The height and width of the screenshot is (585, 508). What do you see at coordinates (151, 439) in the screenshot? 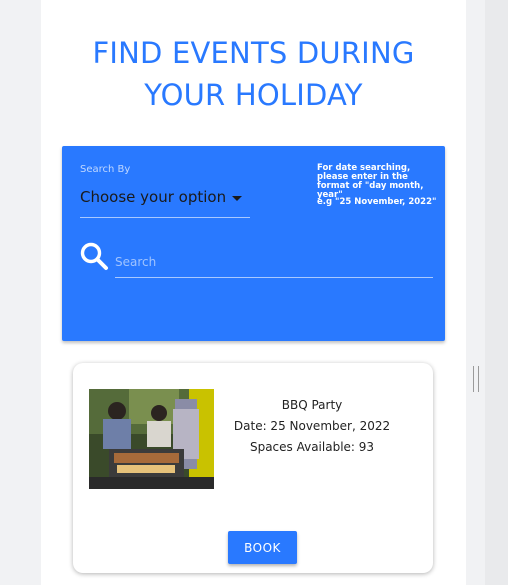
I see `event-image` at bounding box center [151, 439].